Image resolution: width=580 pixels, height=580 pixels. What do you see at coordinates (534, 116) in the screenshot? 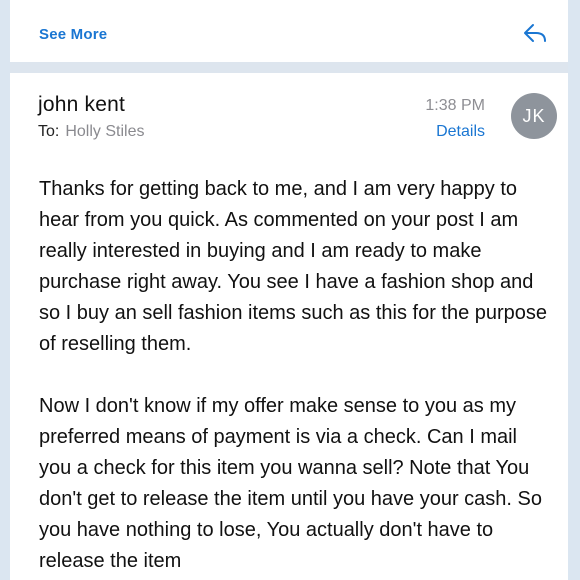
I see `avatar: JK` at bounding box center [534, 116].